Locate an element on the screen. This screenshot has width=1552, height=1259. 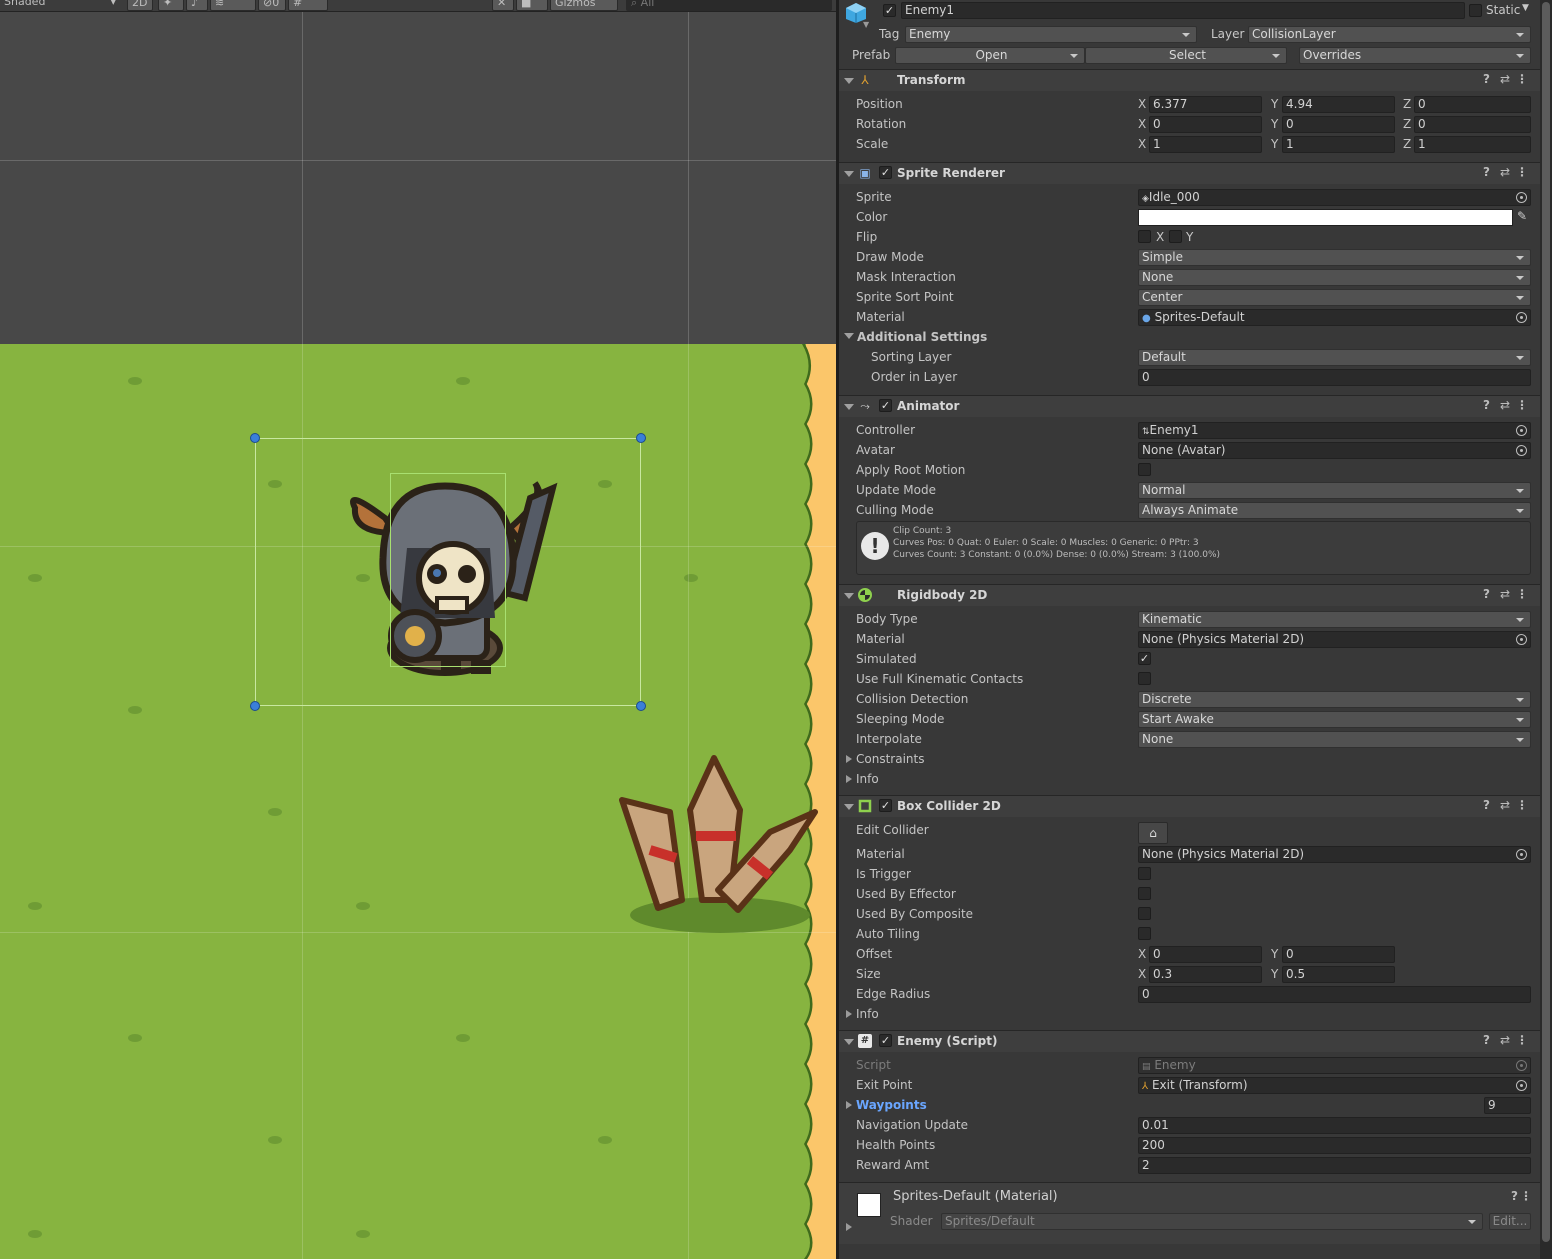
offset-y-field: 0 is located at coordinates (1338, 954).